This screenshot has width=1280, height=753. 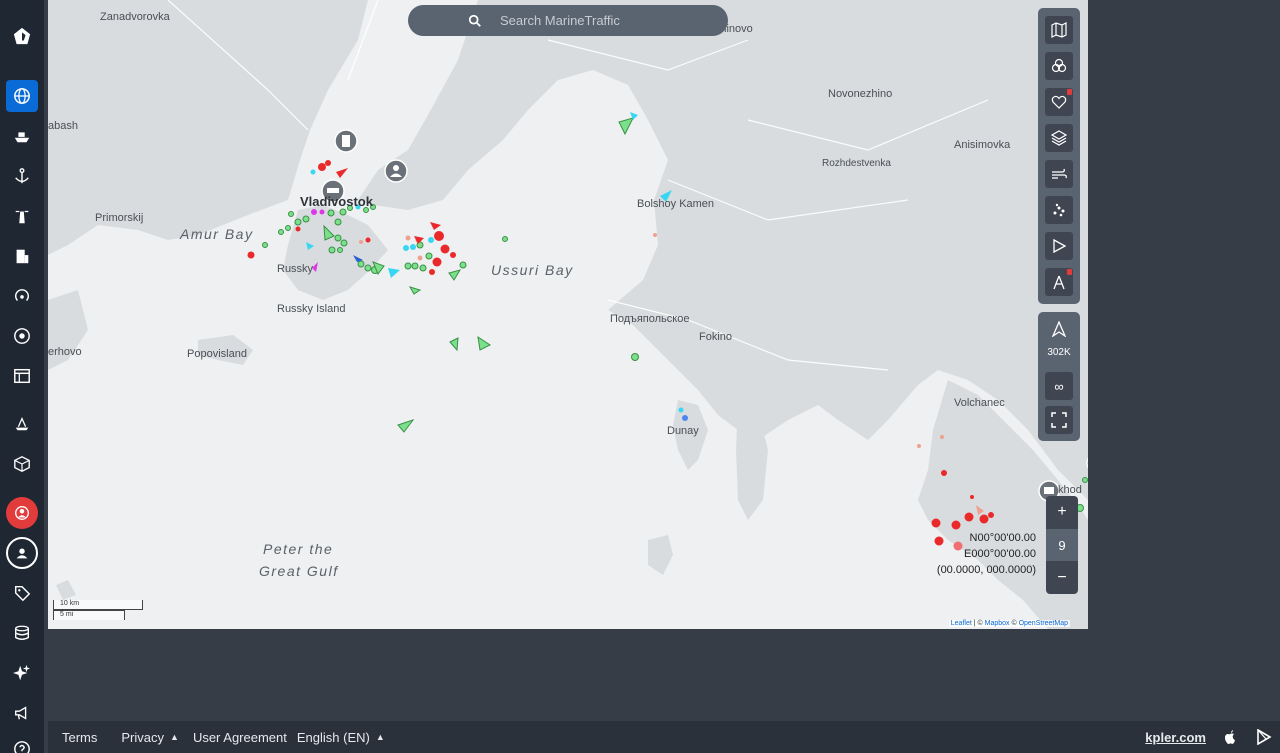 I want to click on wind-icon, so click(x=1059, y=173).